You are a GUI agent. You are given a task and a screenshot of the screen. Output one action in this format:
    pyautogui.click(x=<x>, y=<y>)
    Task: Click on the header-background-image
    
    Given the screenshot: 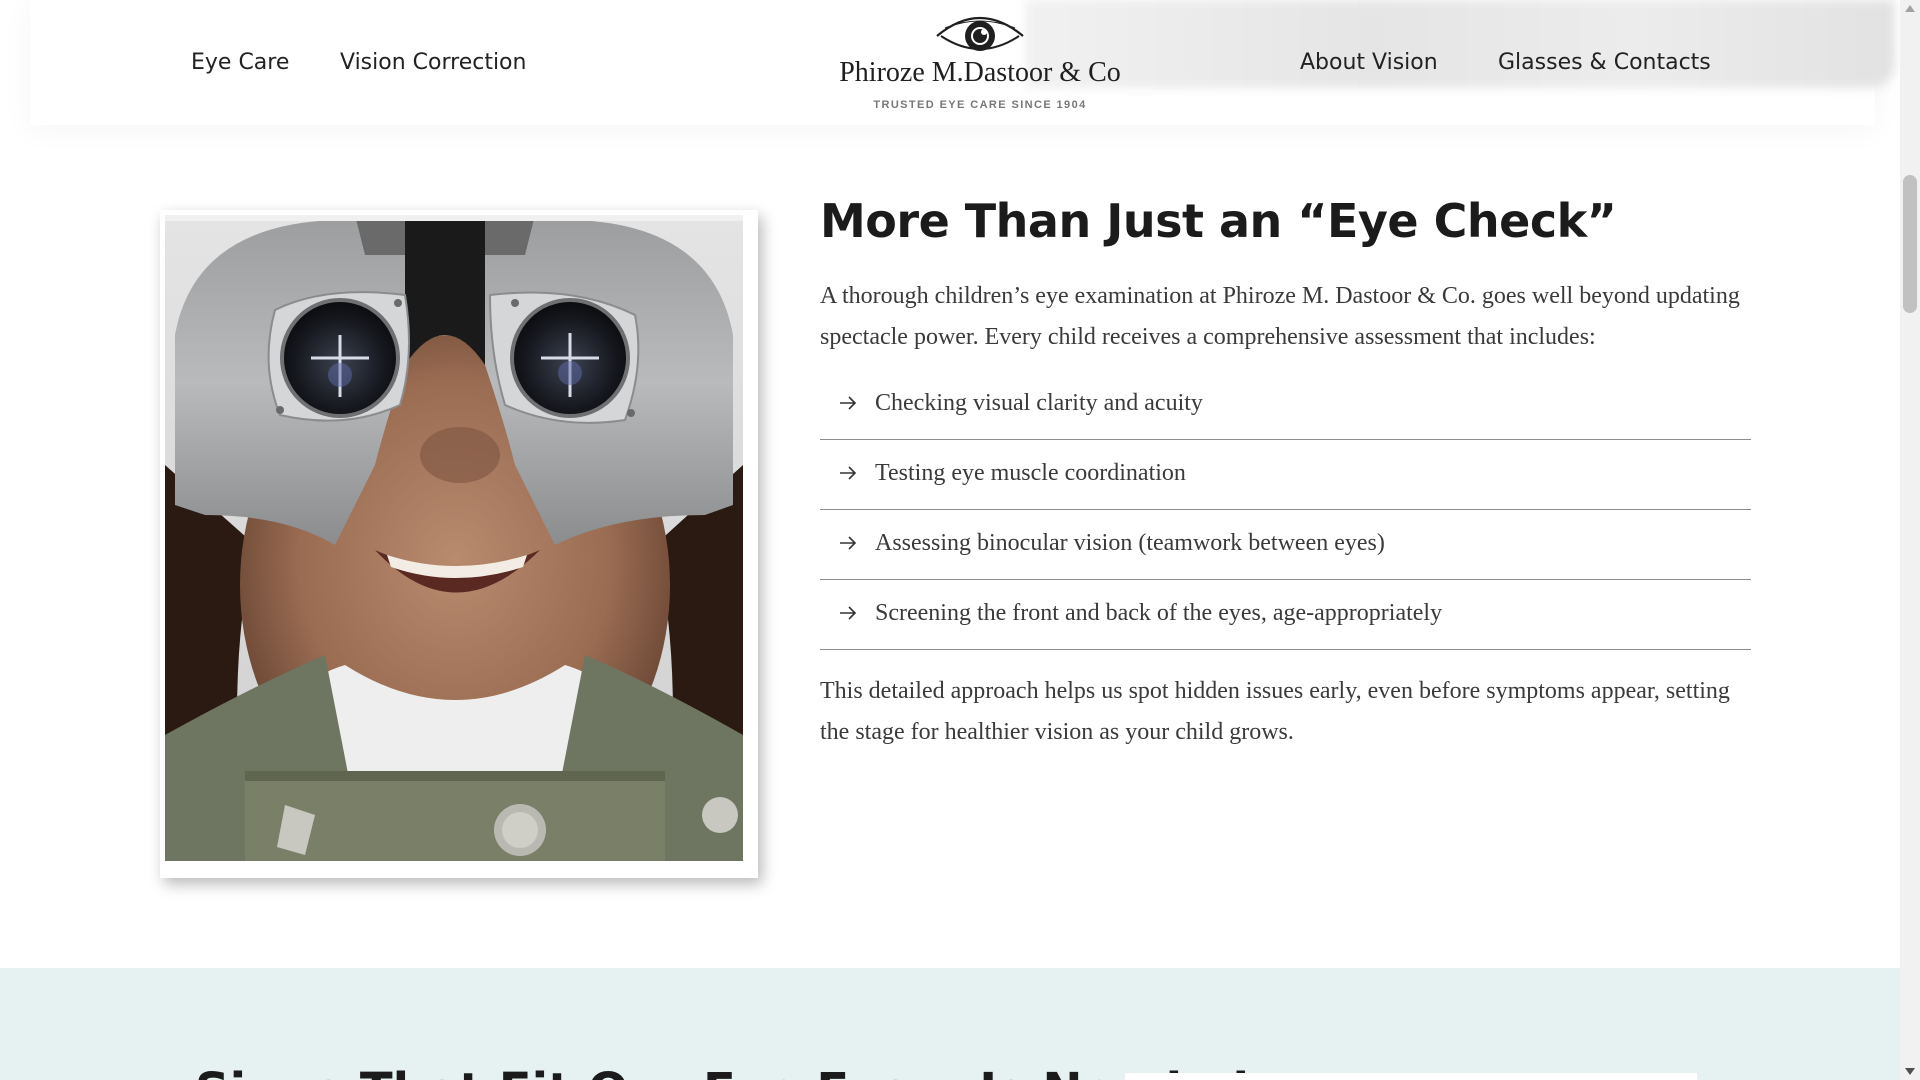 What is the action you would take?
    pyautogui.click(x=1460, y=44)
    